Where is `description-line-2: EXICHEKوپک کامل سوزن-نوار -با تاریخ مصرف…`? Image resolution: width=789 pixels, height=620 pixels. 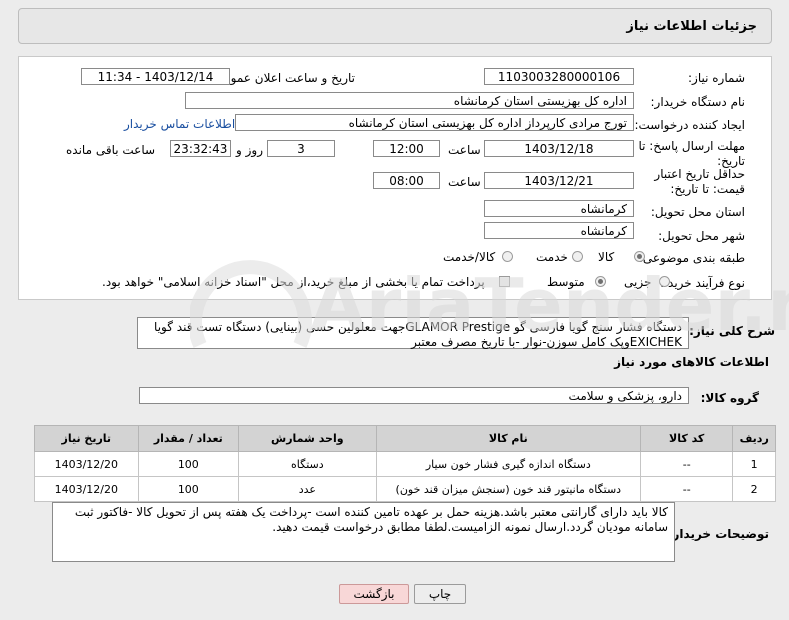 description-line-2: EXICHEKوپک کامل سوزن-نوار -با تاریخ مصرف… is located at coordinates (546, 342).